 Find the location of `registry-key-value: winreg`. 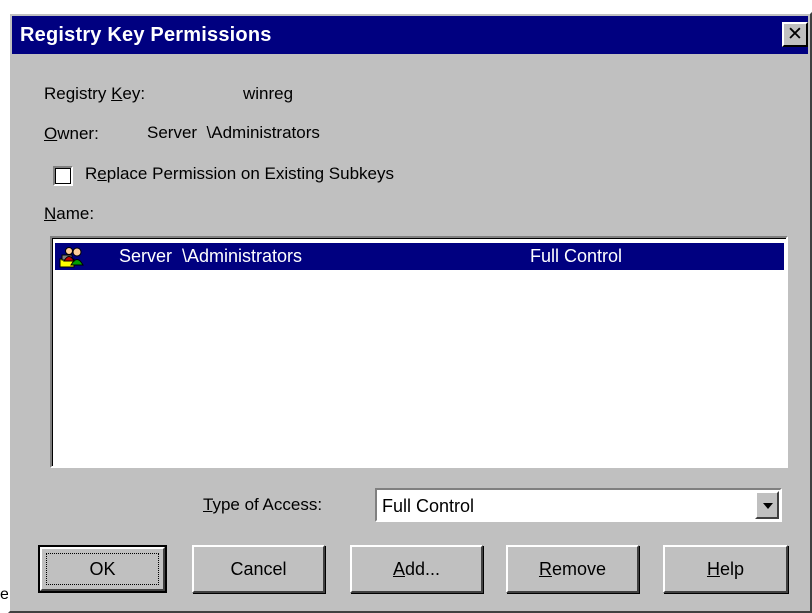

registry-key-value: winreg is located at coordinates (268, 93).